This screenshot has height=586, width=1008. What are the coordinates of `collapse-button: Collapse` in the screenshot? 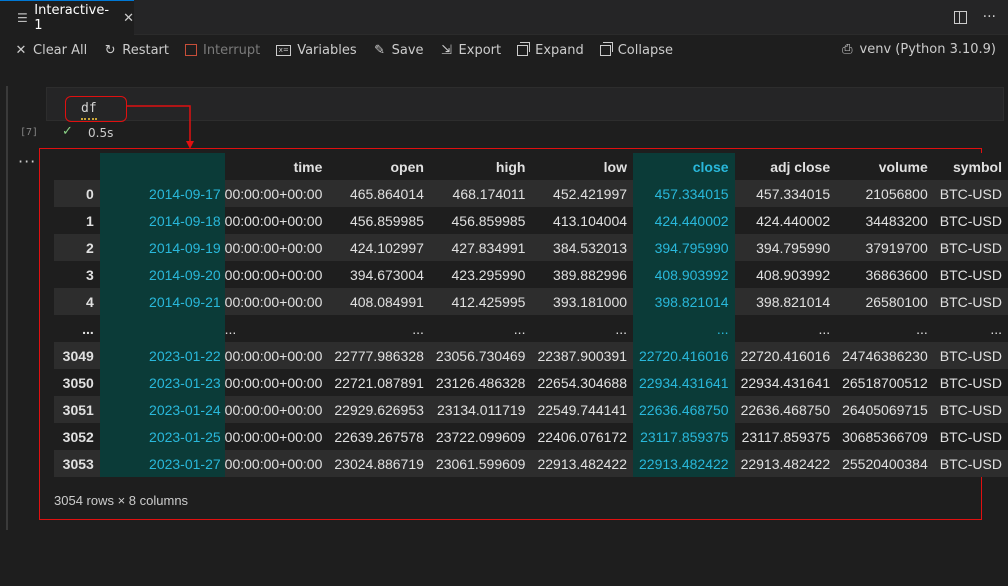 It's located at (636, 49).